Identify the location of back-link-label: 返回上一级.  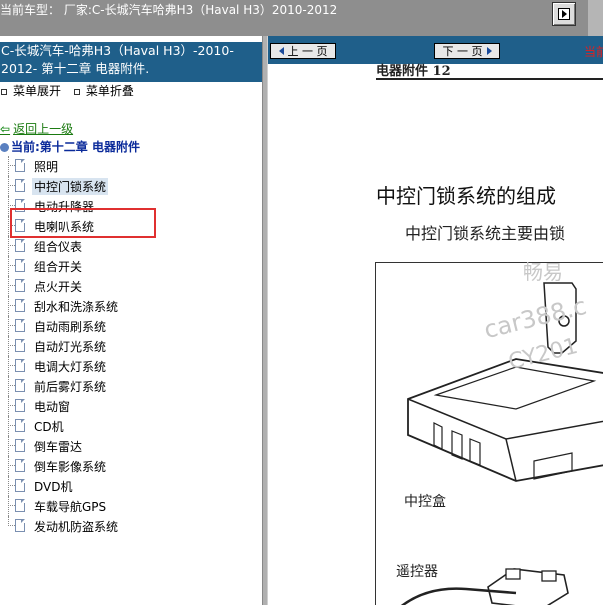
(43, 129).